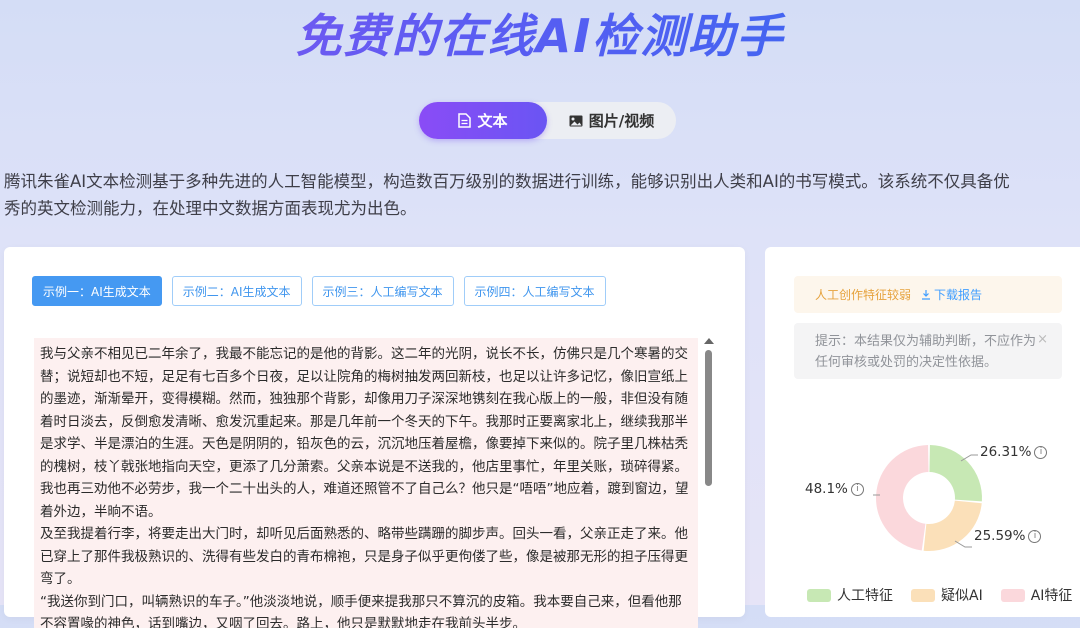 This screenshot has height=628, width=1080. I want to click on text-scrollbar, so click(709, 478).